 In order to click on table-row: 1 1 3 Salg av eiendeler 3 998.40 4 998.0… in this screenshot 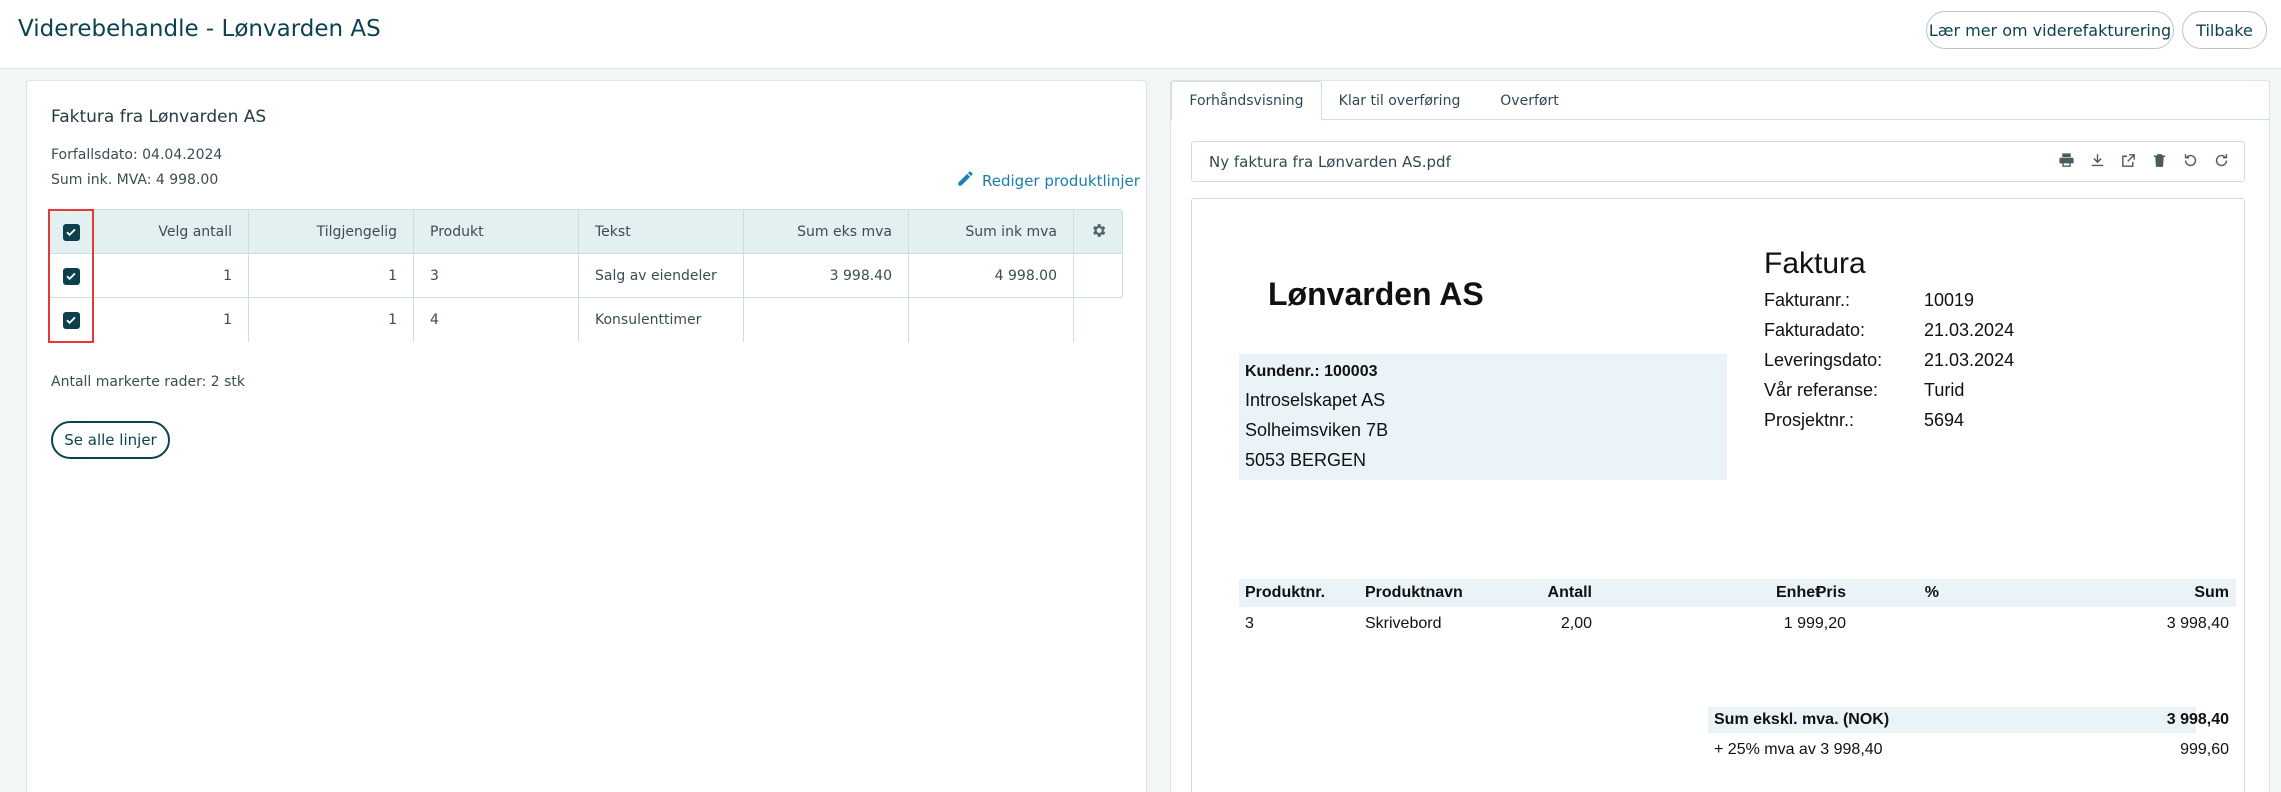, I will do `click(585, 276)`.